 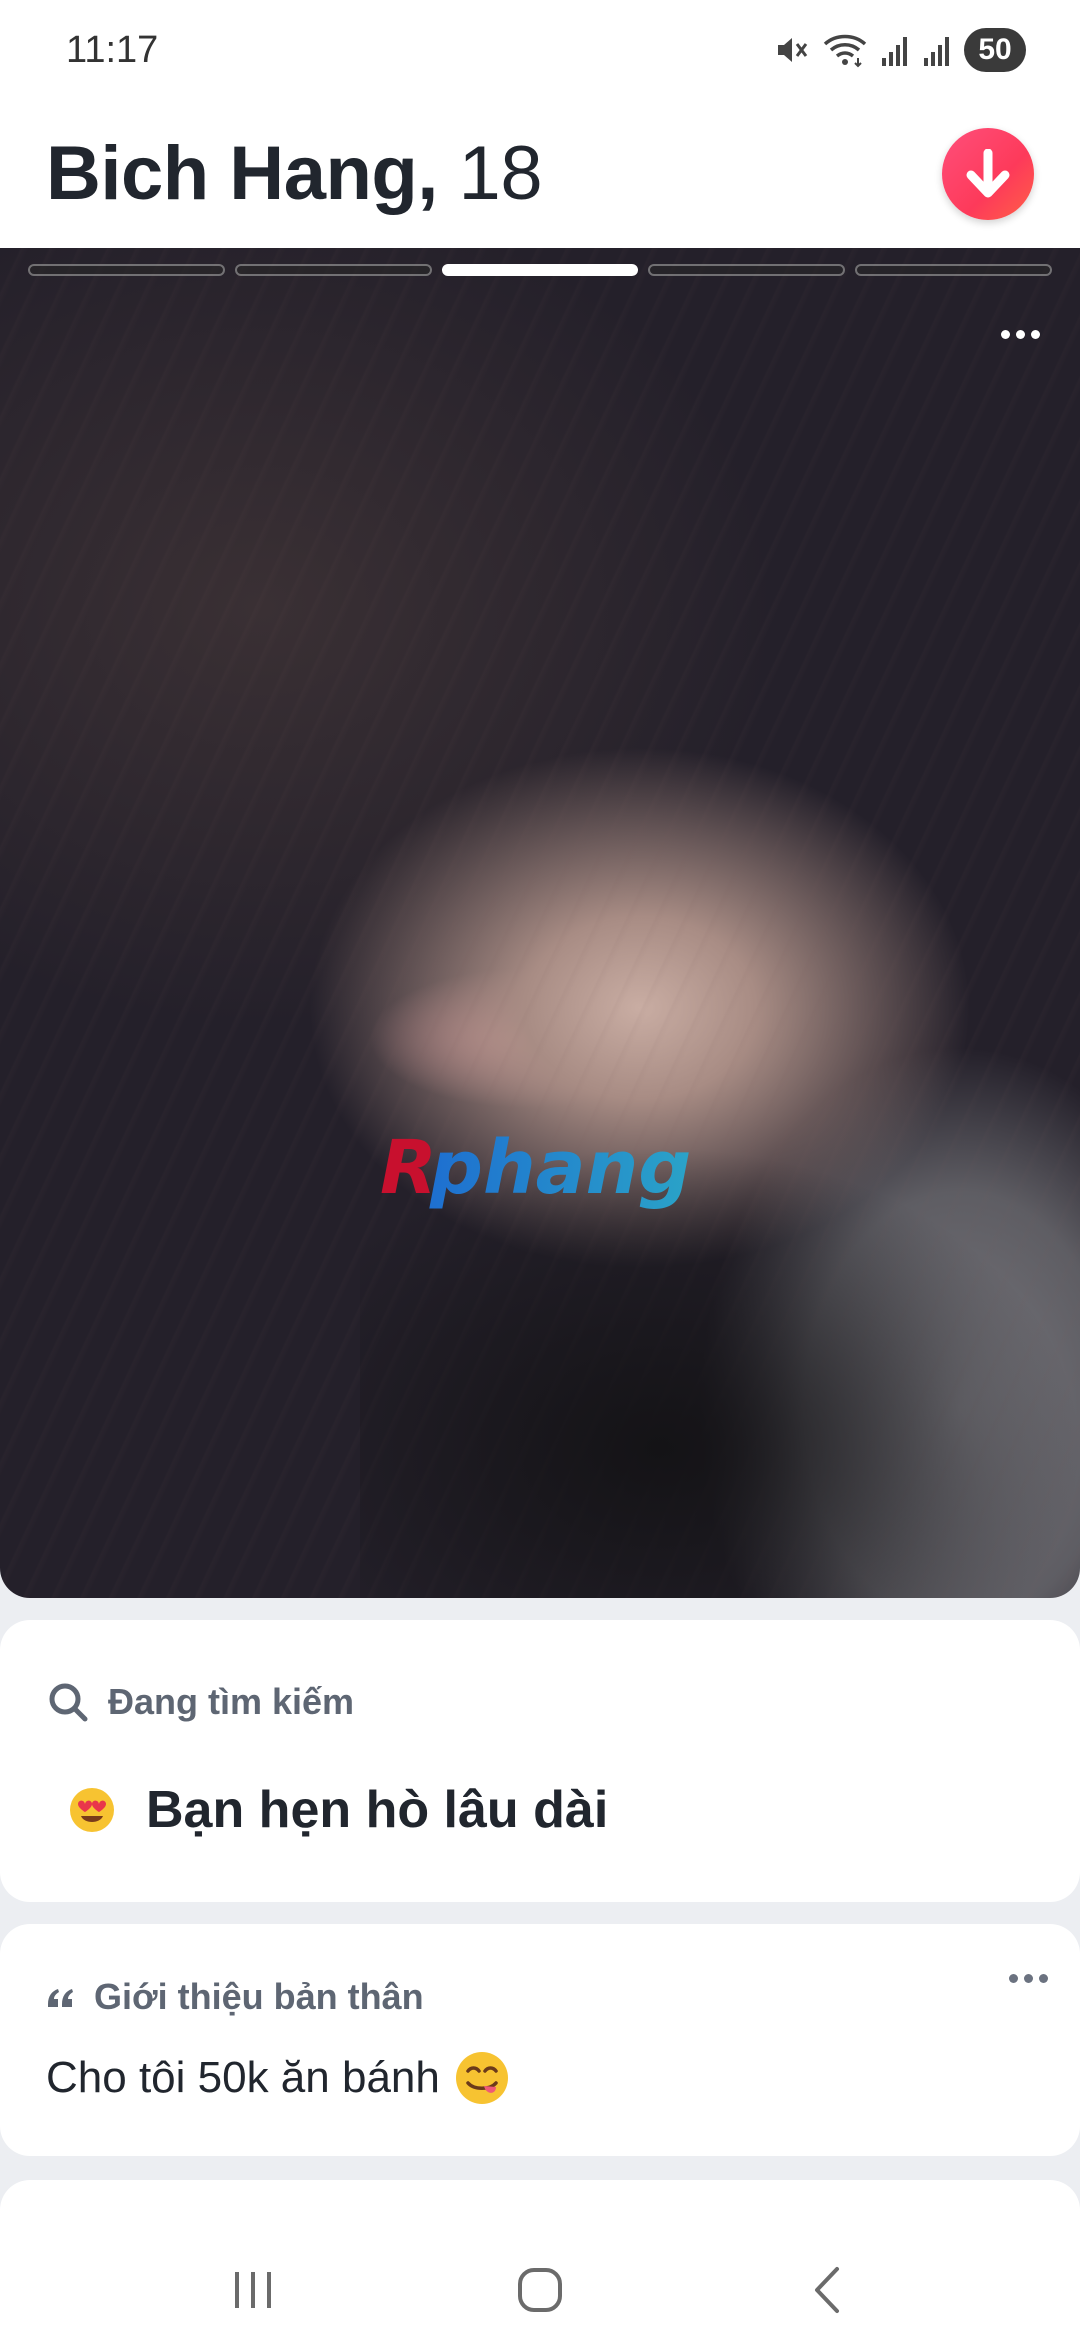 I want to click on recent-apps-icon, so click(x=253, y=2290).